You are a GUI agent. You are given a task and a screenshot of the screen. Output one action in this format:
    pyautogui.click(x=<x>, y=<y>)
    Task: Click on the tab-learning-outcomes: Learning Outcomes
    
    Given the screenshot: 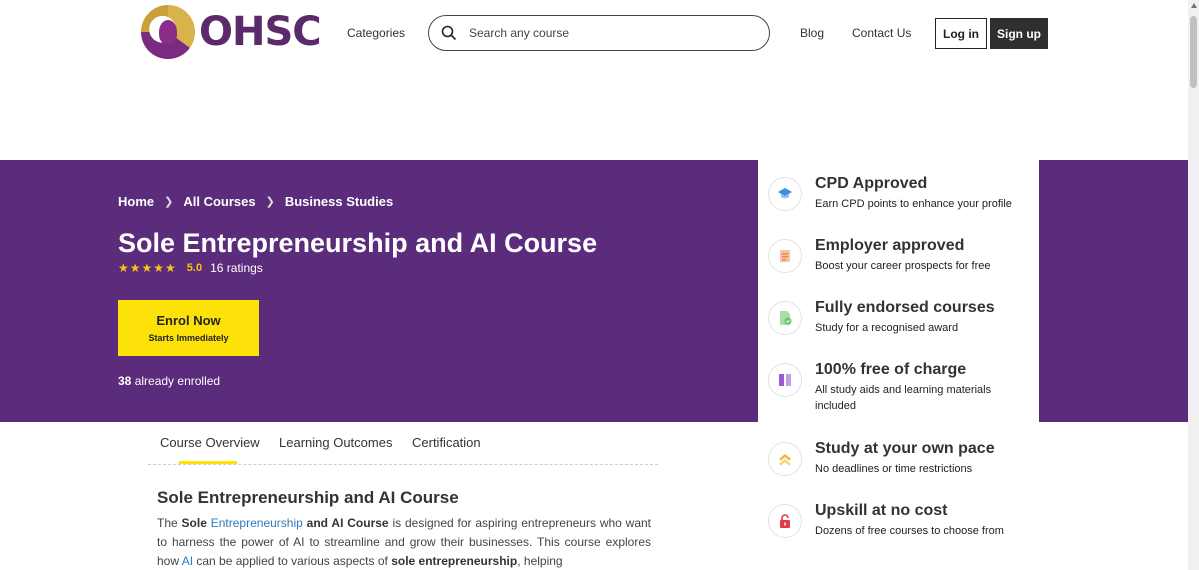 What is the action you would take?
    pyautogui.click(x=335, y=442)
    